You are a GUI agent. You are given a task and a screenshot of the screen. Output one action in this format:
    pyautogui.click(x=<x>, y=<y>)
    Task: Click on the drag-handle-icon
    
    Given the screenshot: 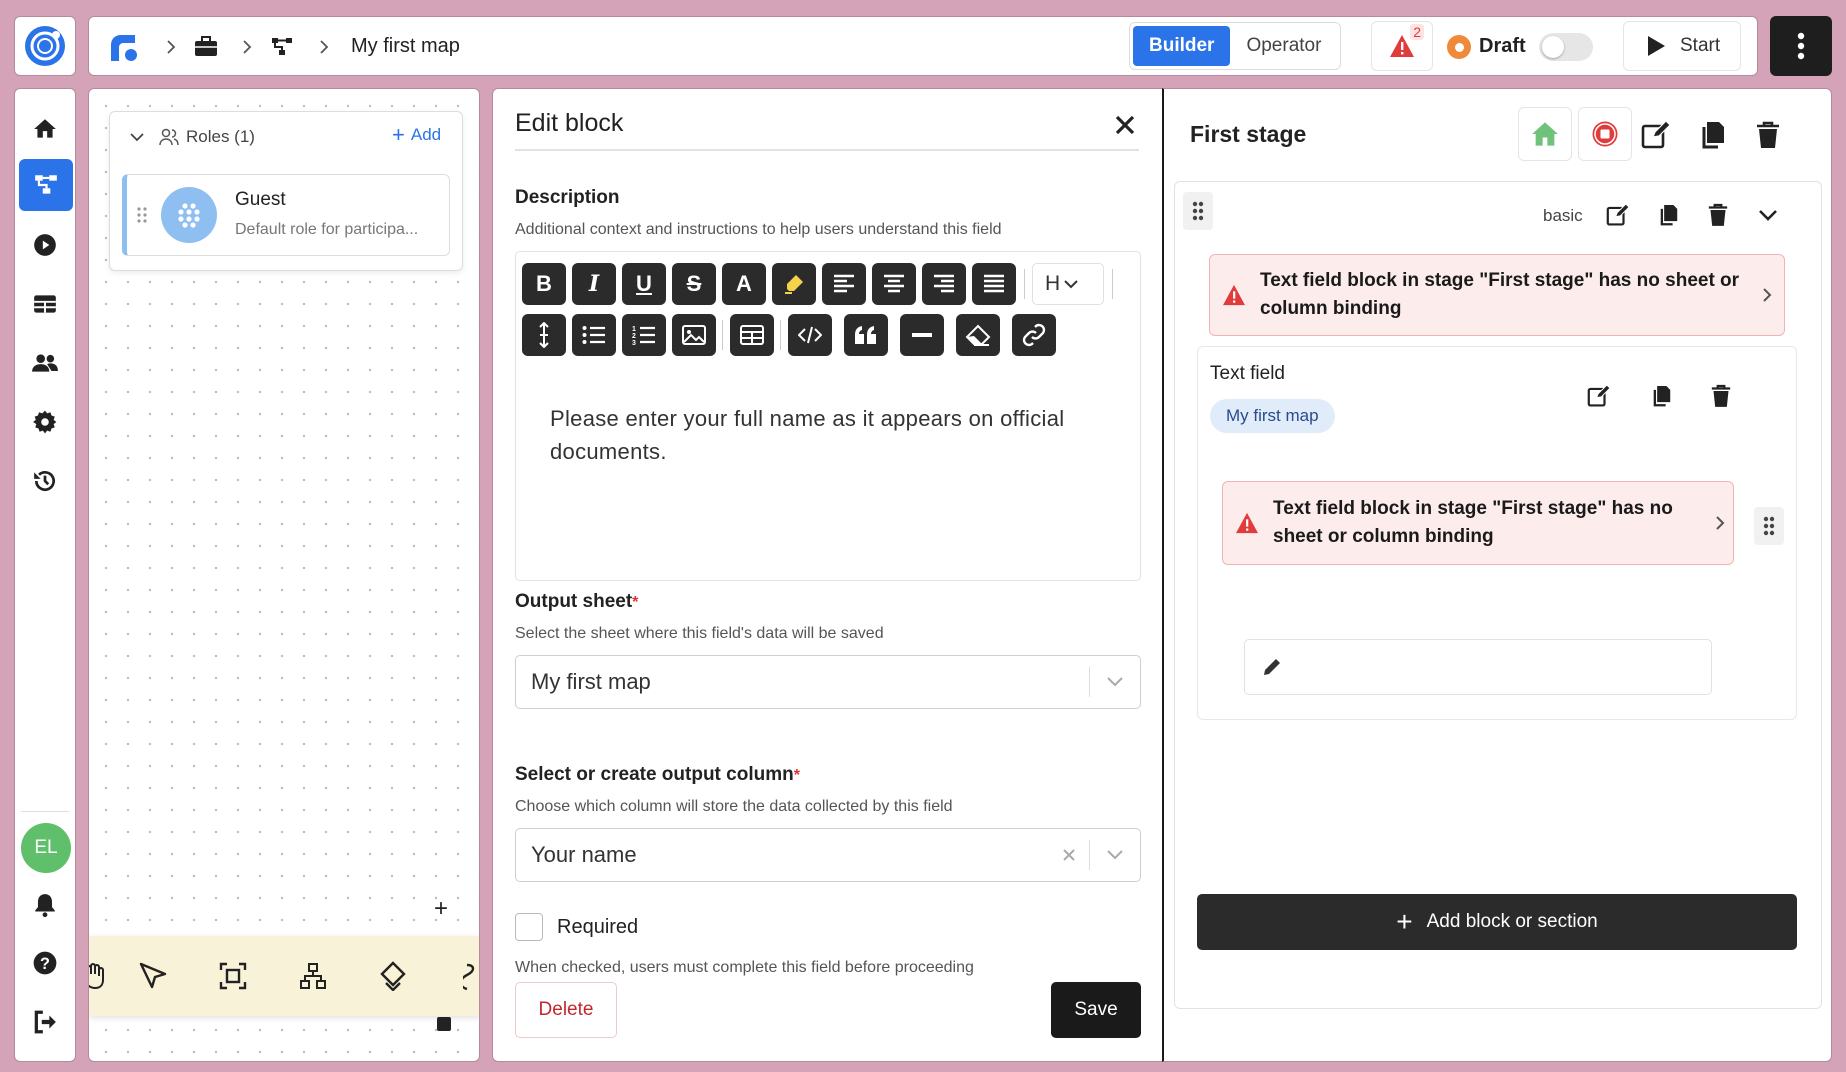 What is the action you would take?
    pyautogui.click(x=142, y=215)
    